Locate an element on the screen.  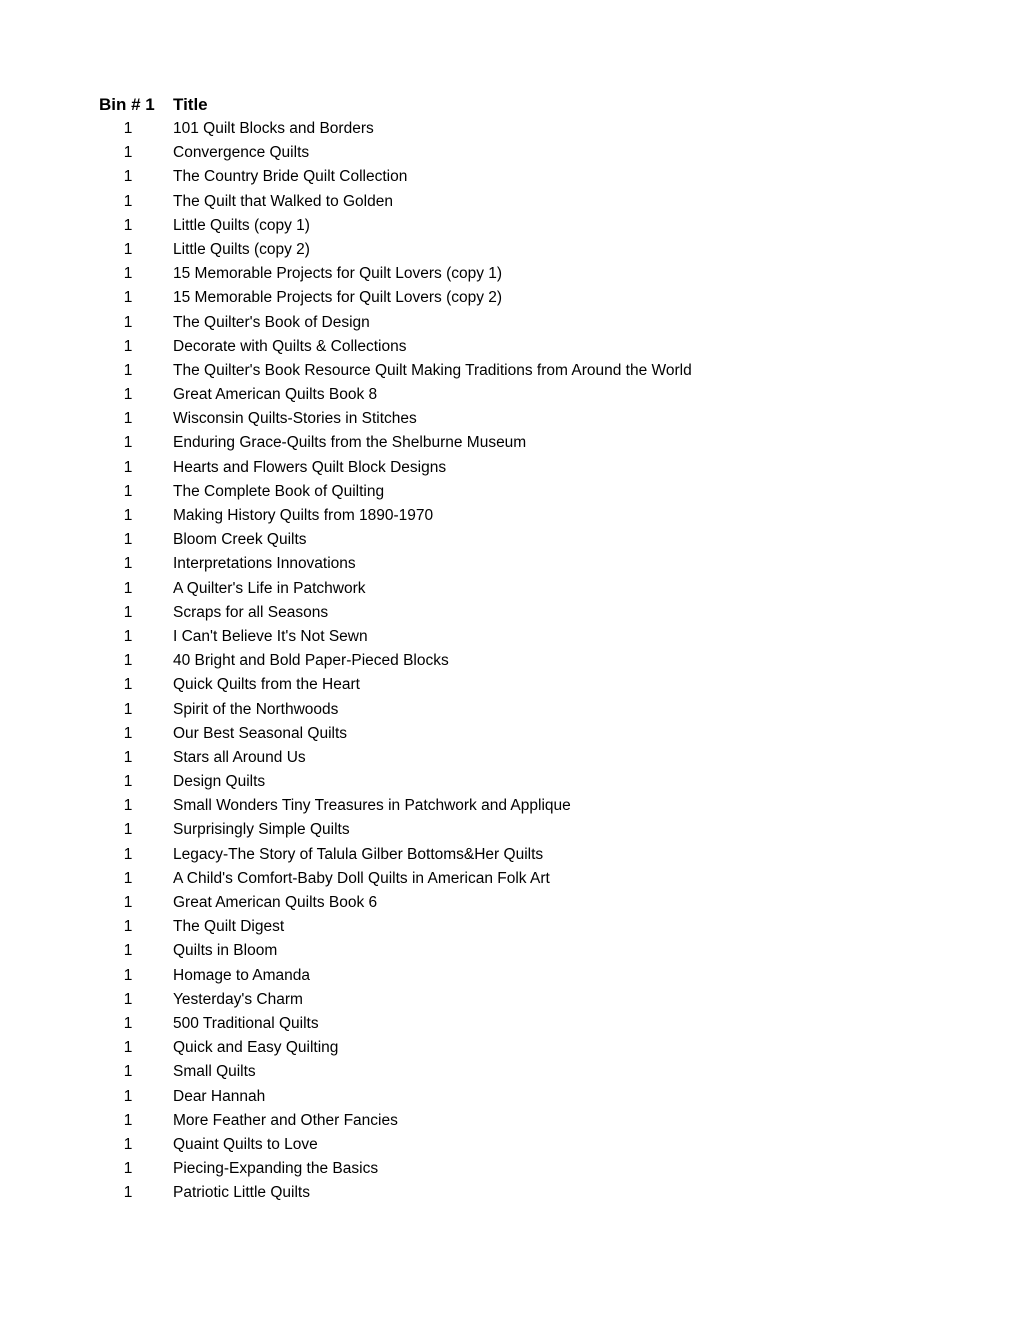
book-title: Yesterday's Charm is located at coordinates (238, 999).